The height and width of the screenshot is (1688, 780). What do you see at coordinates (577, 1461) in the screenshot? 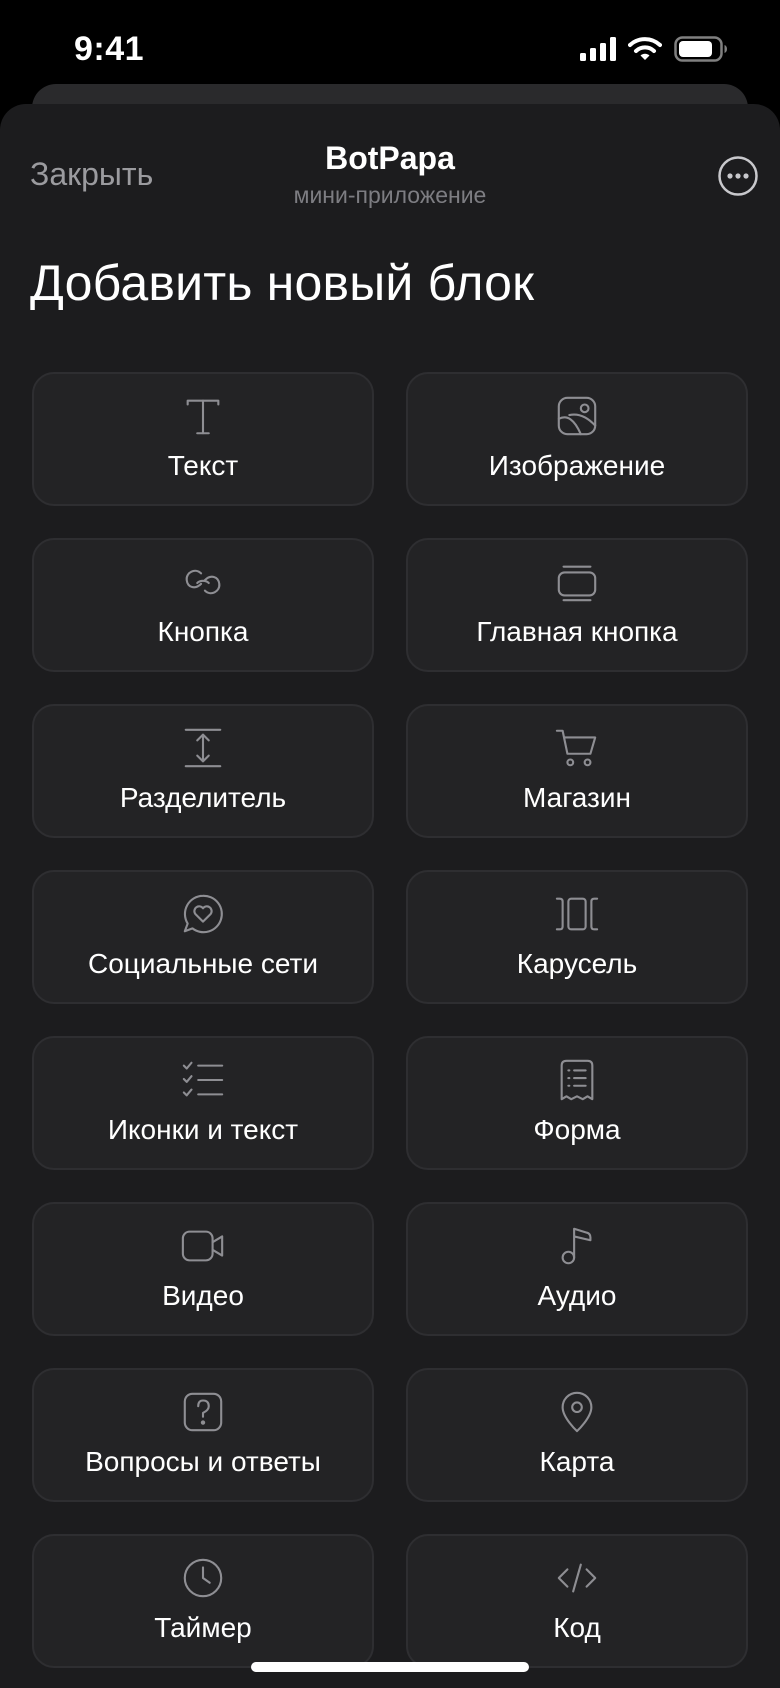
I see `block-label: Карта` at bounding box center [577, 1461].